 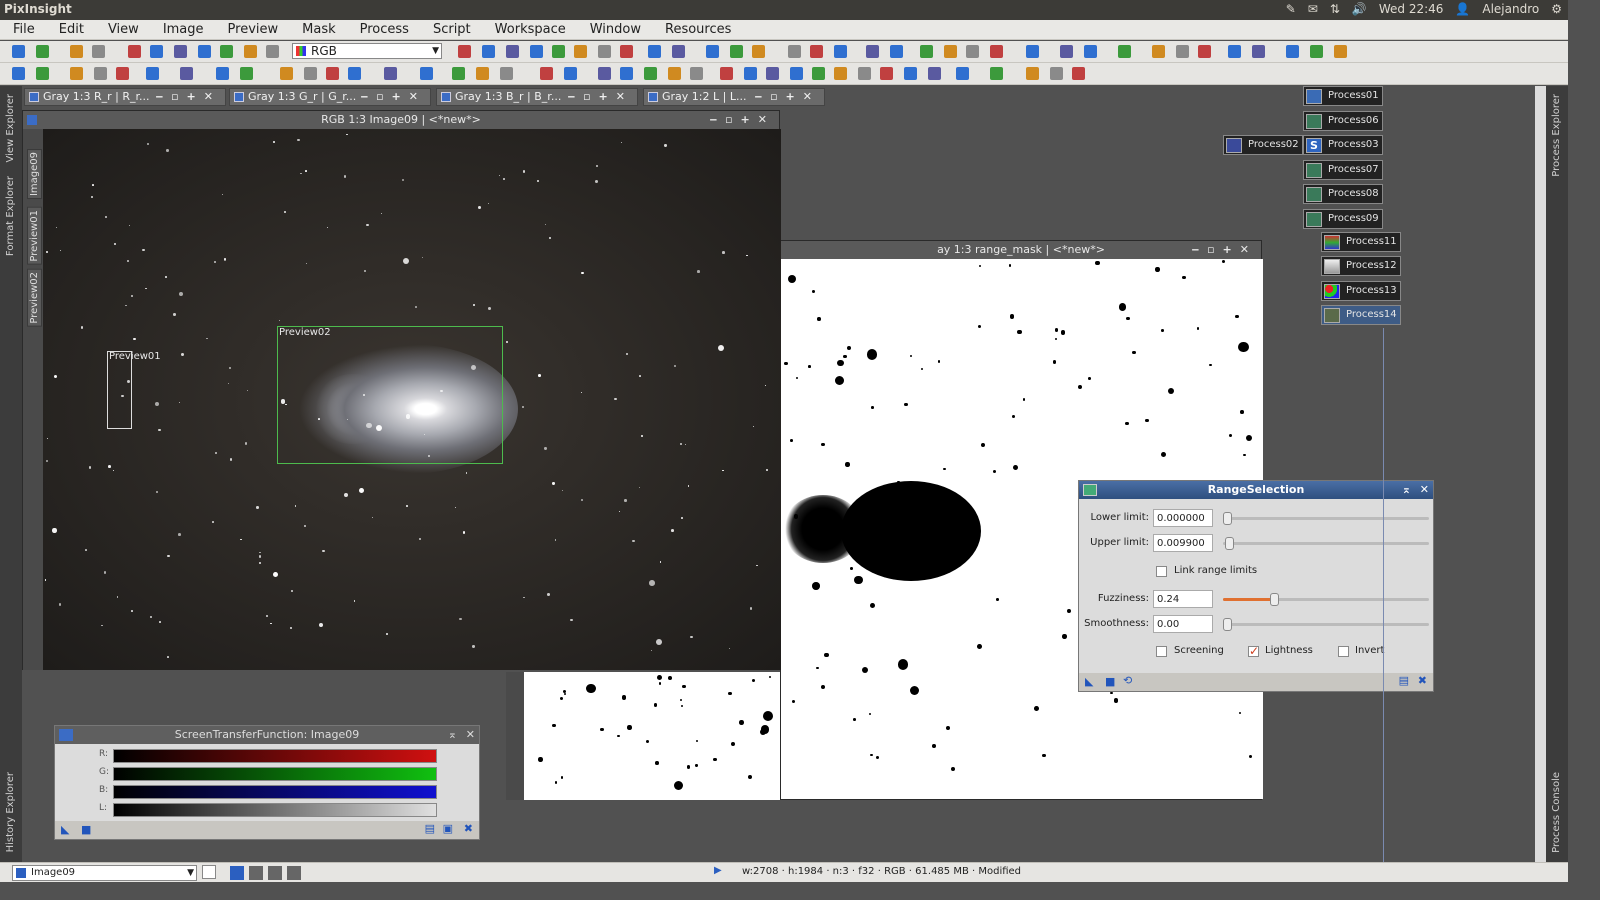 I want to click on doc-tab-b: Gray 1:3 B_r | B_r... ‒▫+✕, so click(x=537, y=97).